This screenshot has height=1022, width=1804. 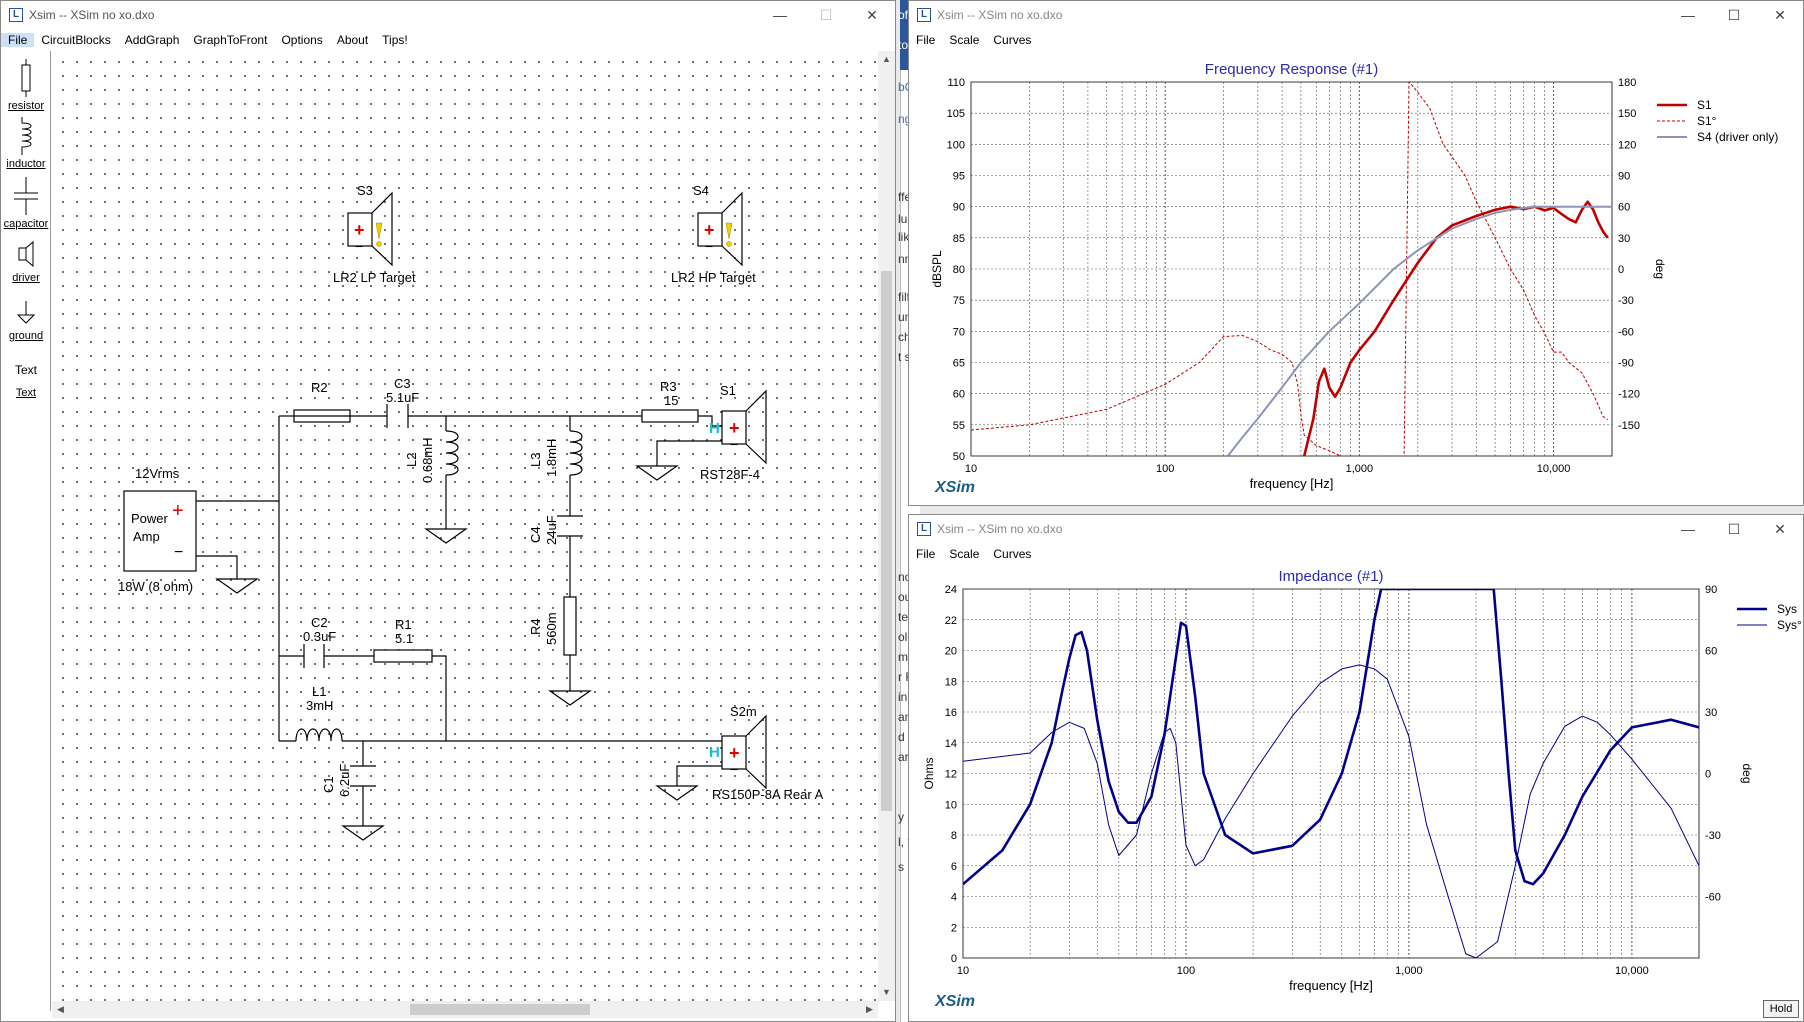 I want to click on chart-title: Impedance (#1), so click(x=1330, y=576).